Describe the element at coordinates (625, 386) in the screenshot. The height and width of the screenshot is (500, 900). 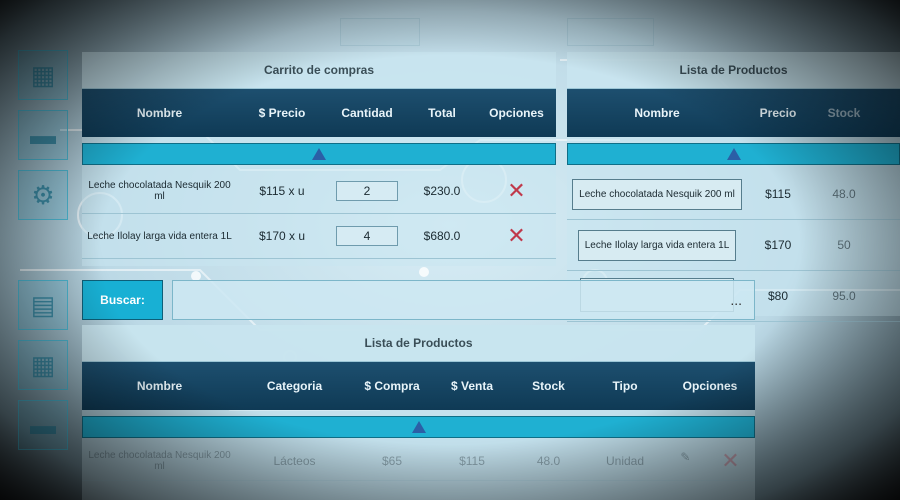
I see `col-header-tipo: Tipo` at that location.